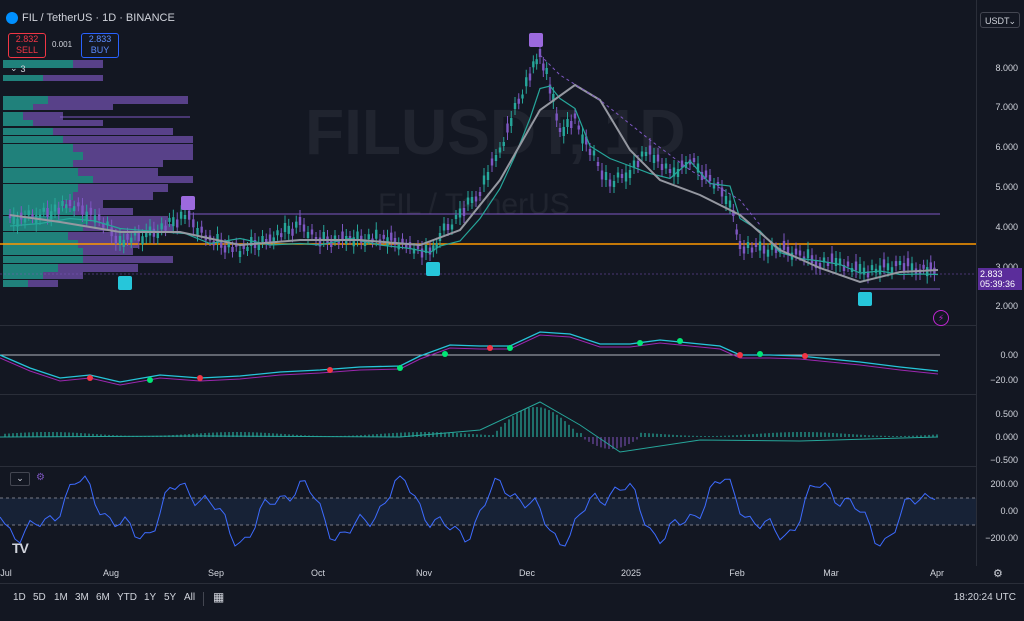  I want to click on timeframe-button-6m: 6M, so click(103, 597).